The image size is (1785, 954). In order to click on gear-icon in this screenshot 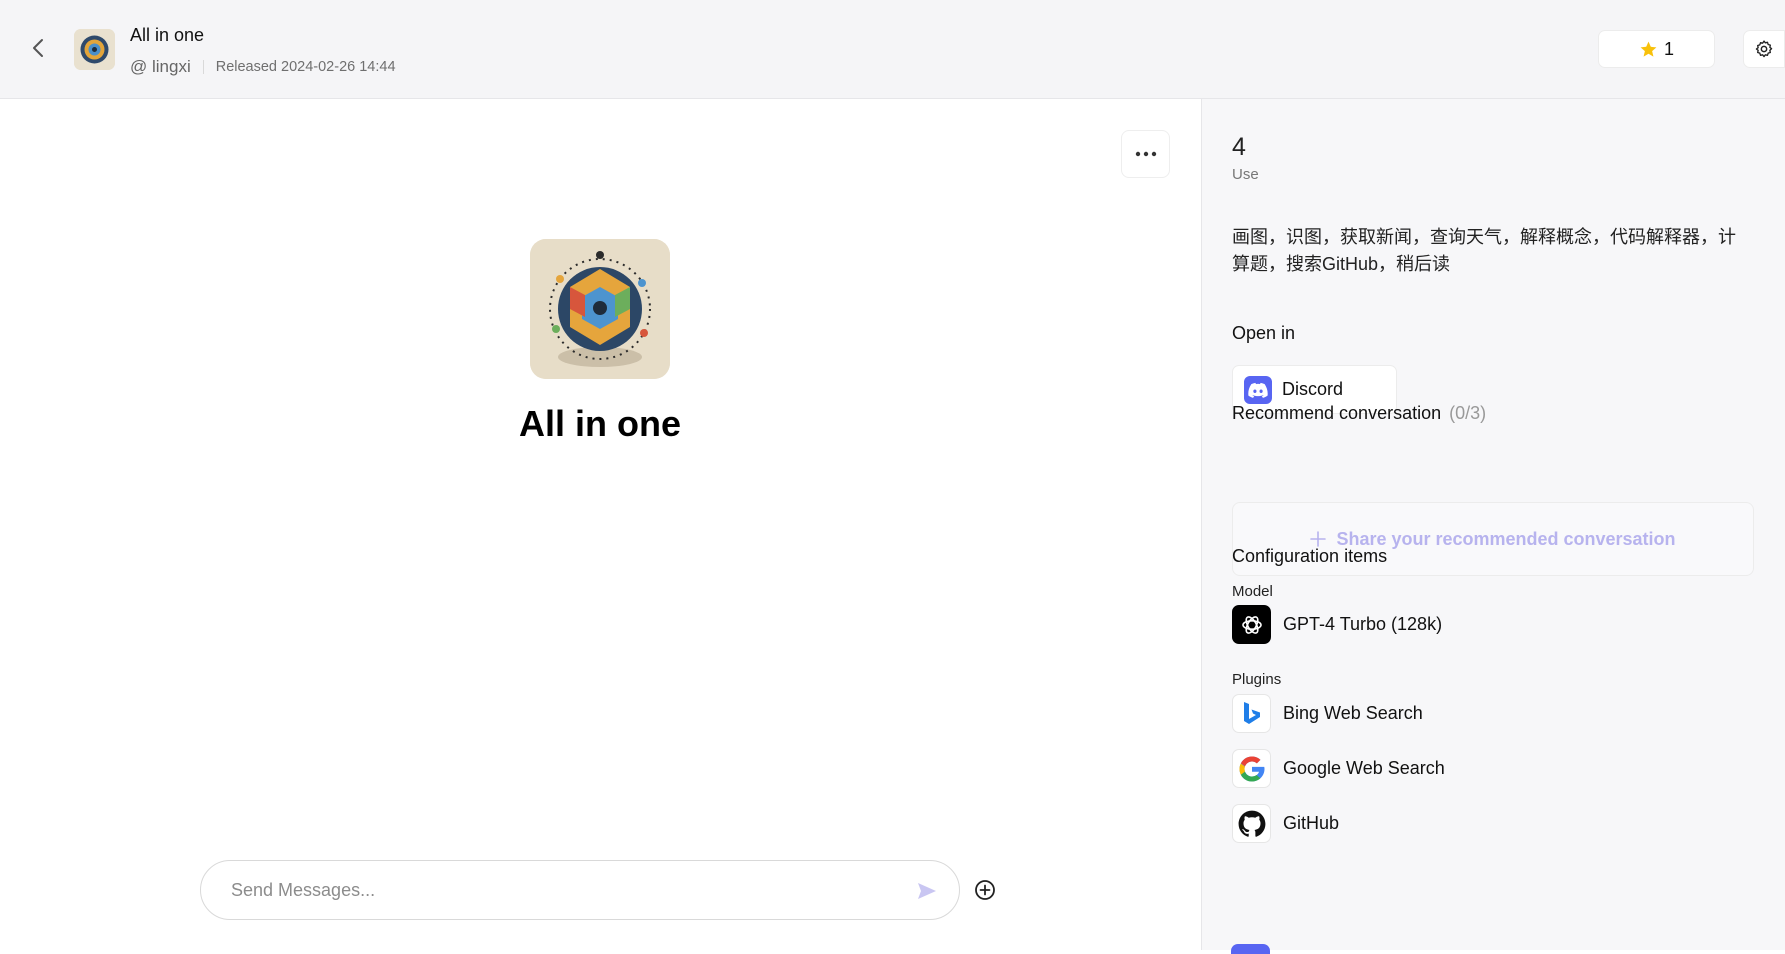, I will do `click(1764, 49)`.